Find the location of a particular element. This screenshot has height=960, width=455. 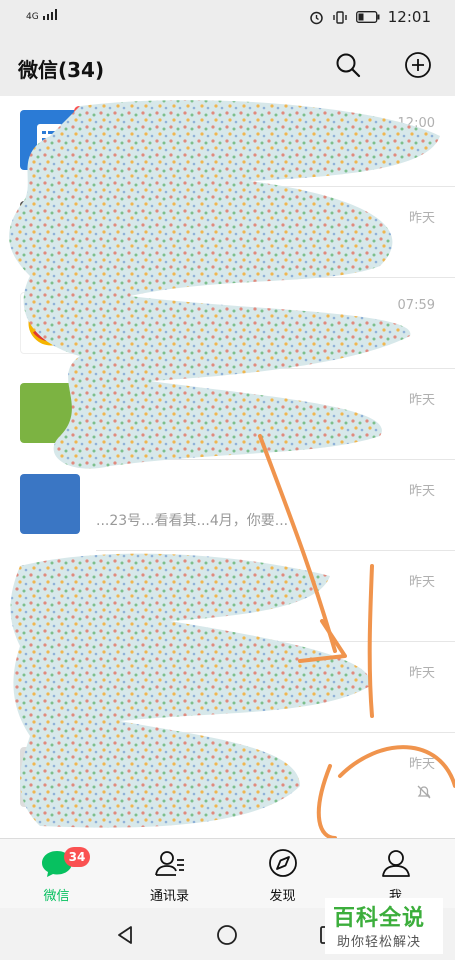

battery-icon is located at coordinates (367, 17).